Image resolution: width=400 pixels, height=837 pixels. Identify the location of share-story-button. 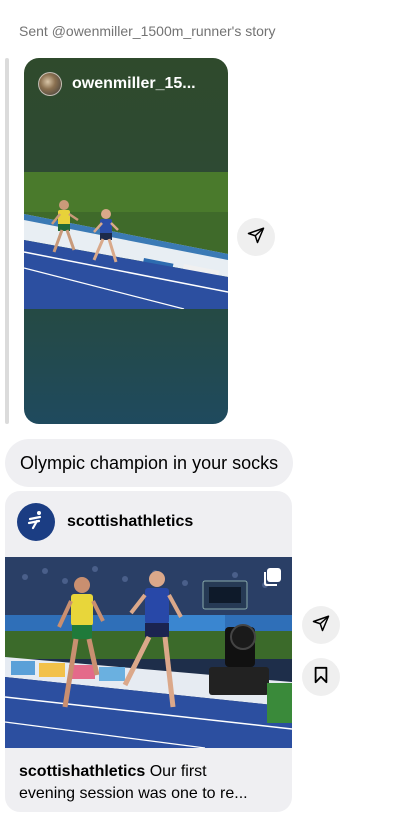
(256, 237).